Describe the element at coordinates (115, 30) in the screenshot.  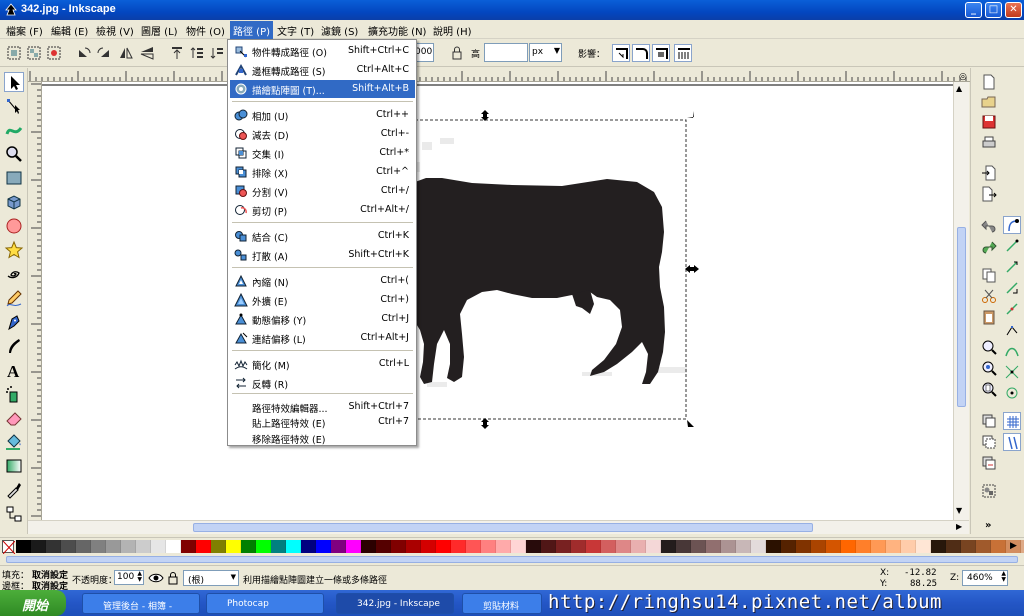
I see `menu-view: 檢視 (V)` at that location.